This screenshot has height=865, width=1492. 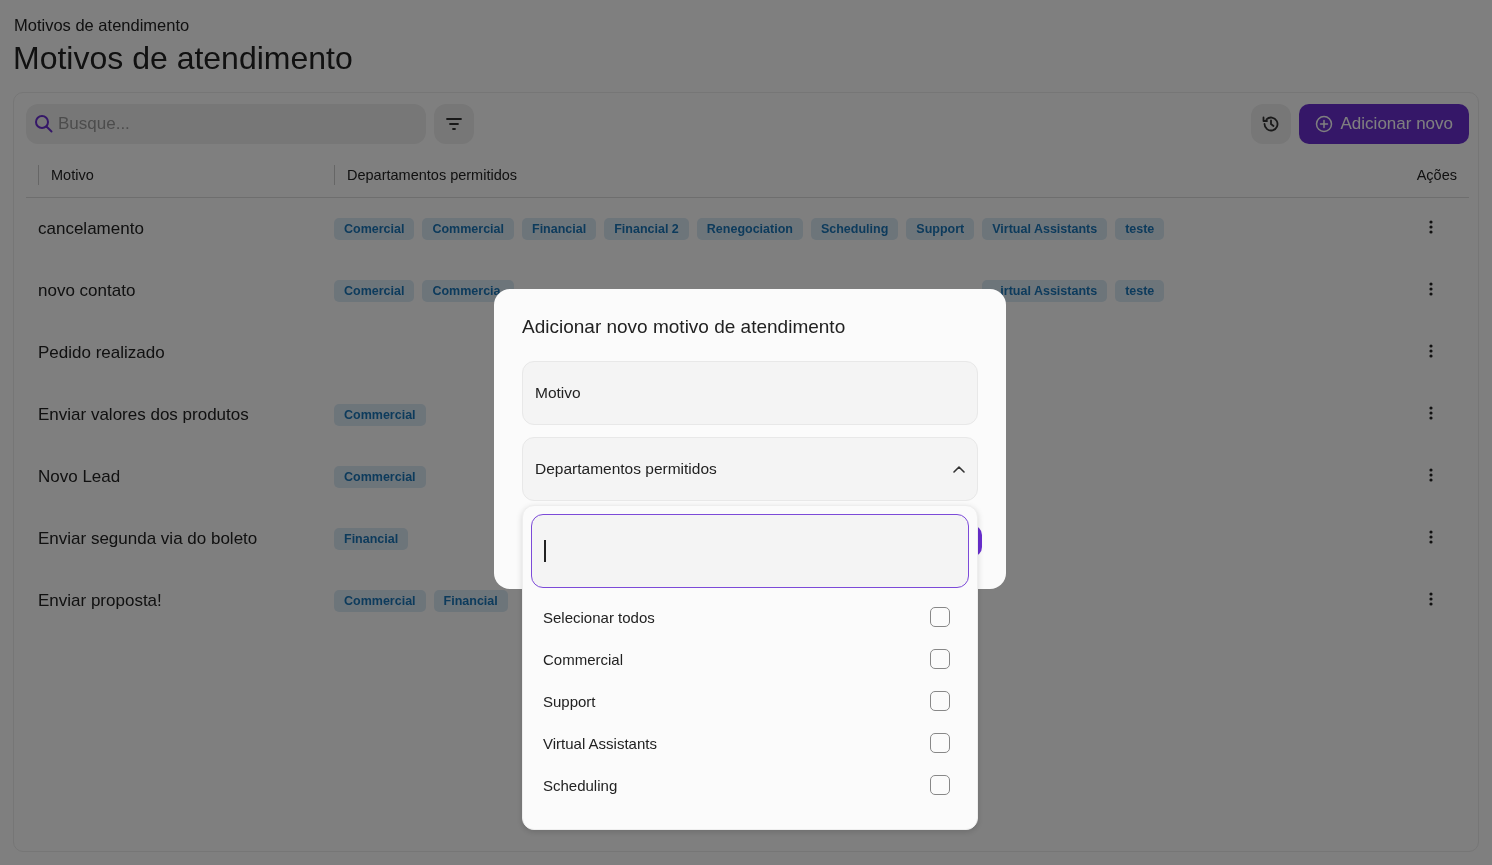 I want to click on department-tag: Support, so click(x=940, y=229).